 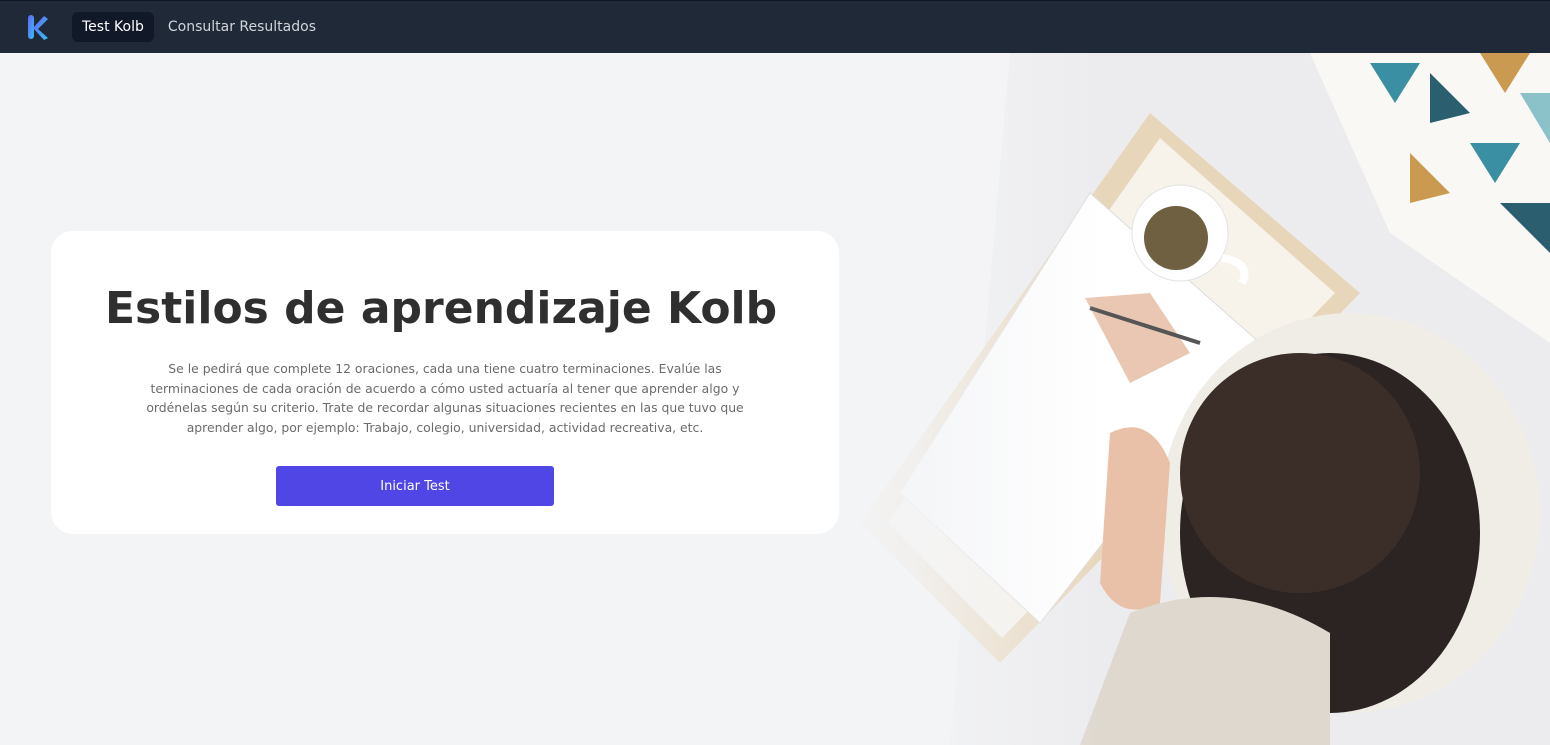 I want to click on nav-link-test-kolb: Test Kolb, so click(x=113, y=27).